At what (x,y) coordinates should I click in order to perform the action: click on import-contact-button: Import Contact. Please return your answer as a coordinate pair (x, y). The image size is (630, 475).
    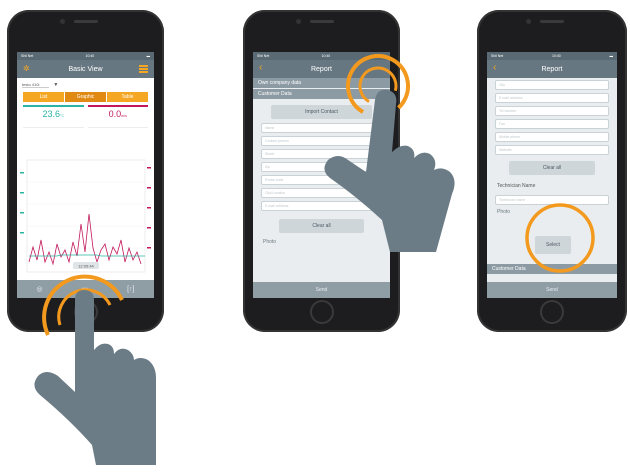
    Looking at the image, I should click on (321, 112).